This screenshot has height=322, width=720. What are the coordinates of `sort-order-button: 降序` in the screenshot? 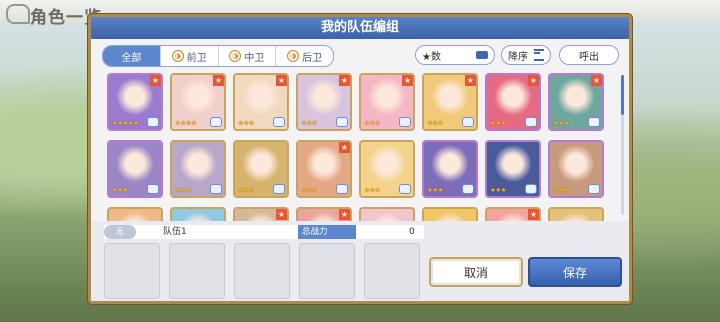 It's located at (526, 55).